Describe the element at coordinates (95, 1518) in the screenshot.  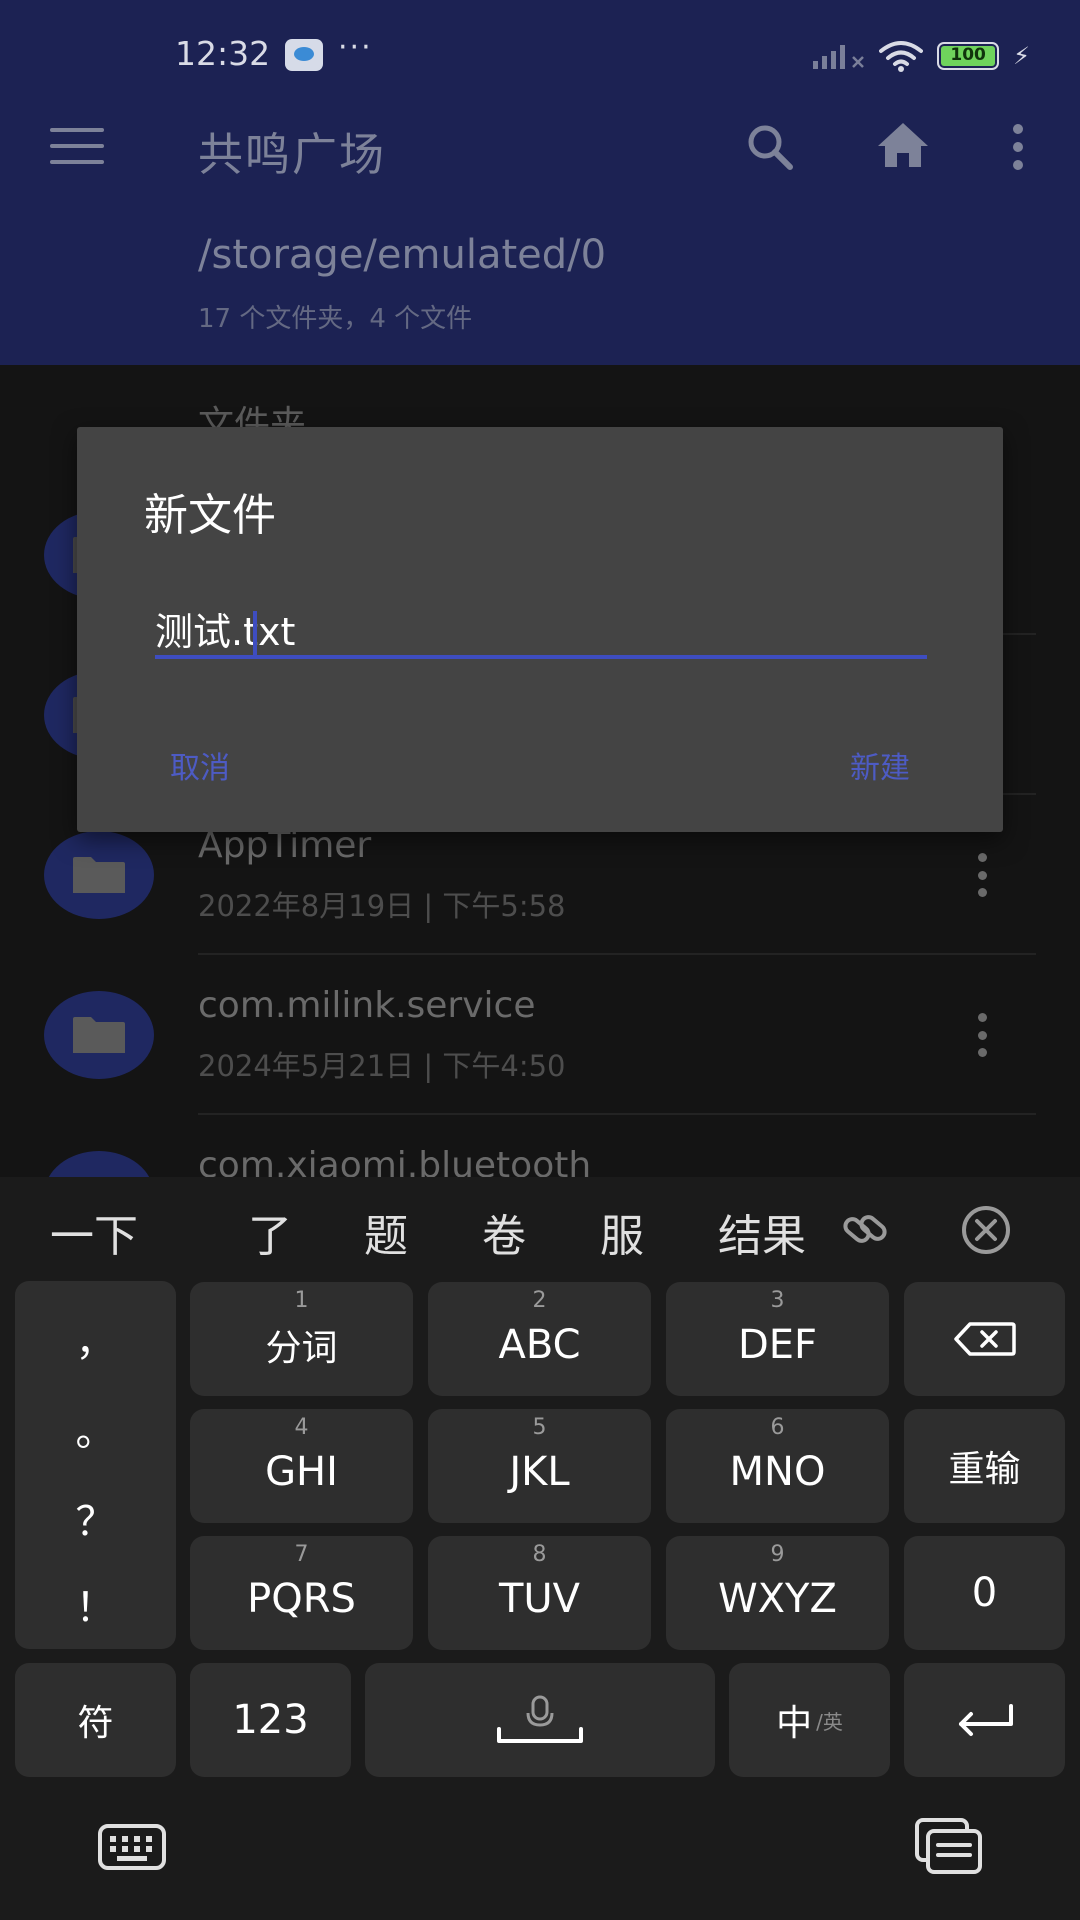
I see `punct-key: ？` at that location.